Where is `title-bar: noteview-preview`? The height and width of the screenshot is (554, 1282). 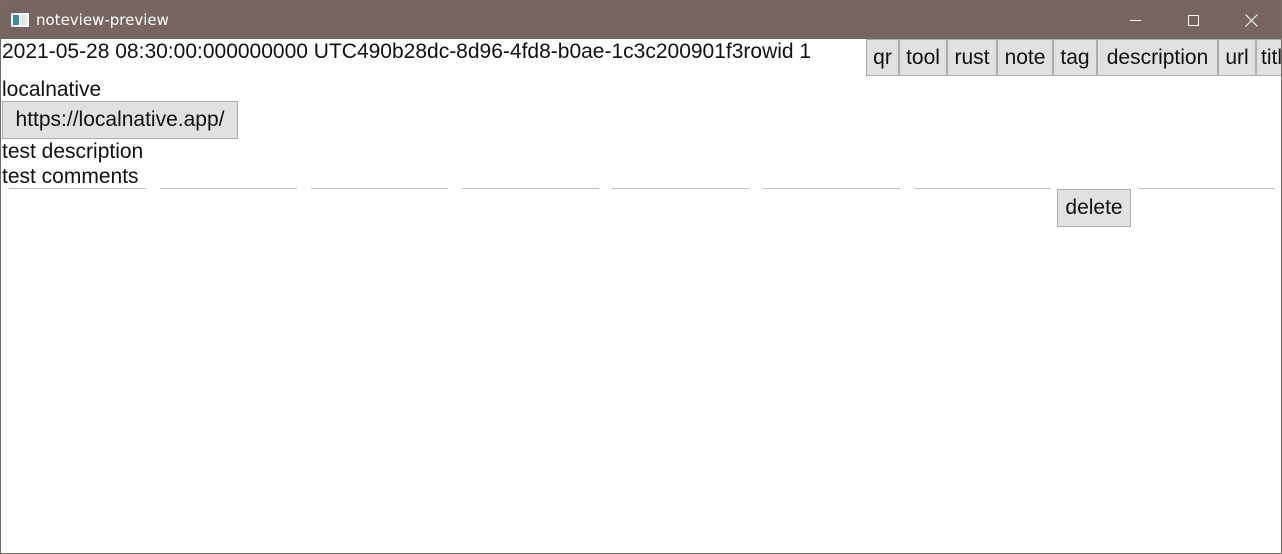
title-bar: noteview-preview is located at coordinates (641, 20).